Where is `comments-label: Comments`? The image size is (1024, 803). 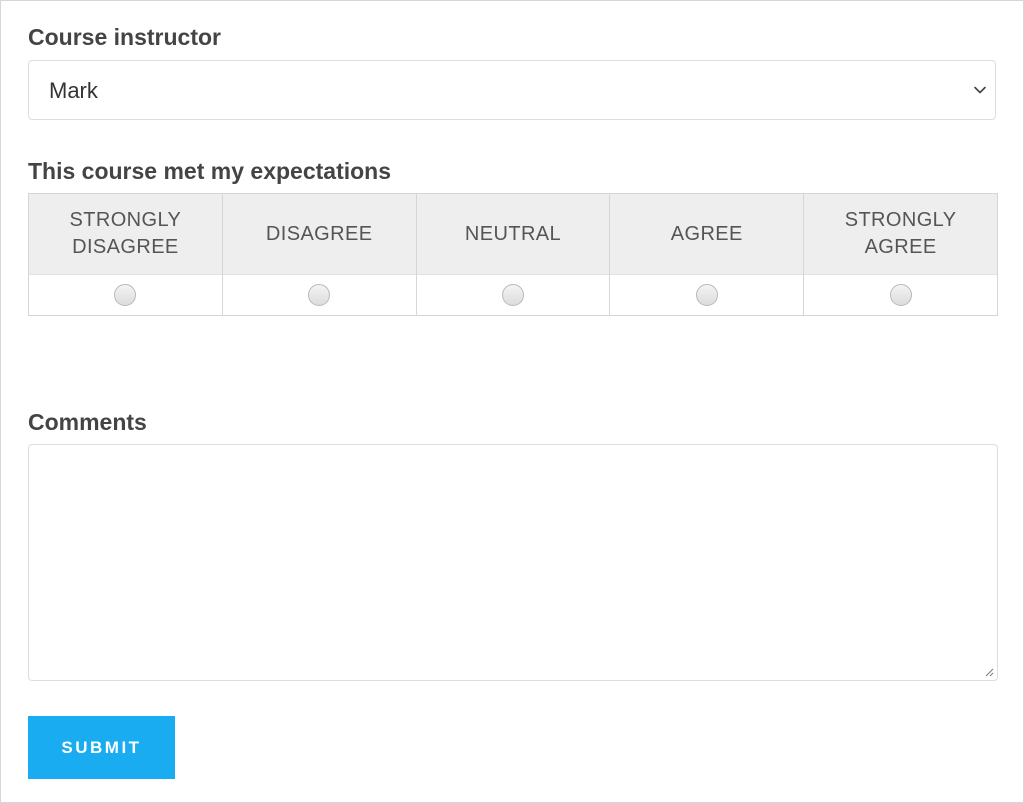
comments-label: Comments is located at coordinates (87, 422).